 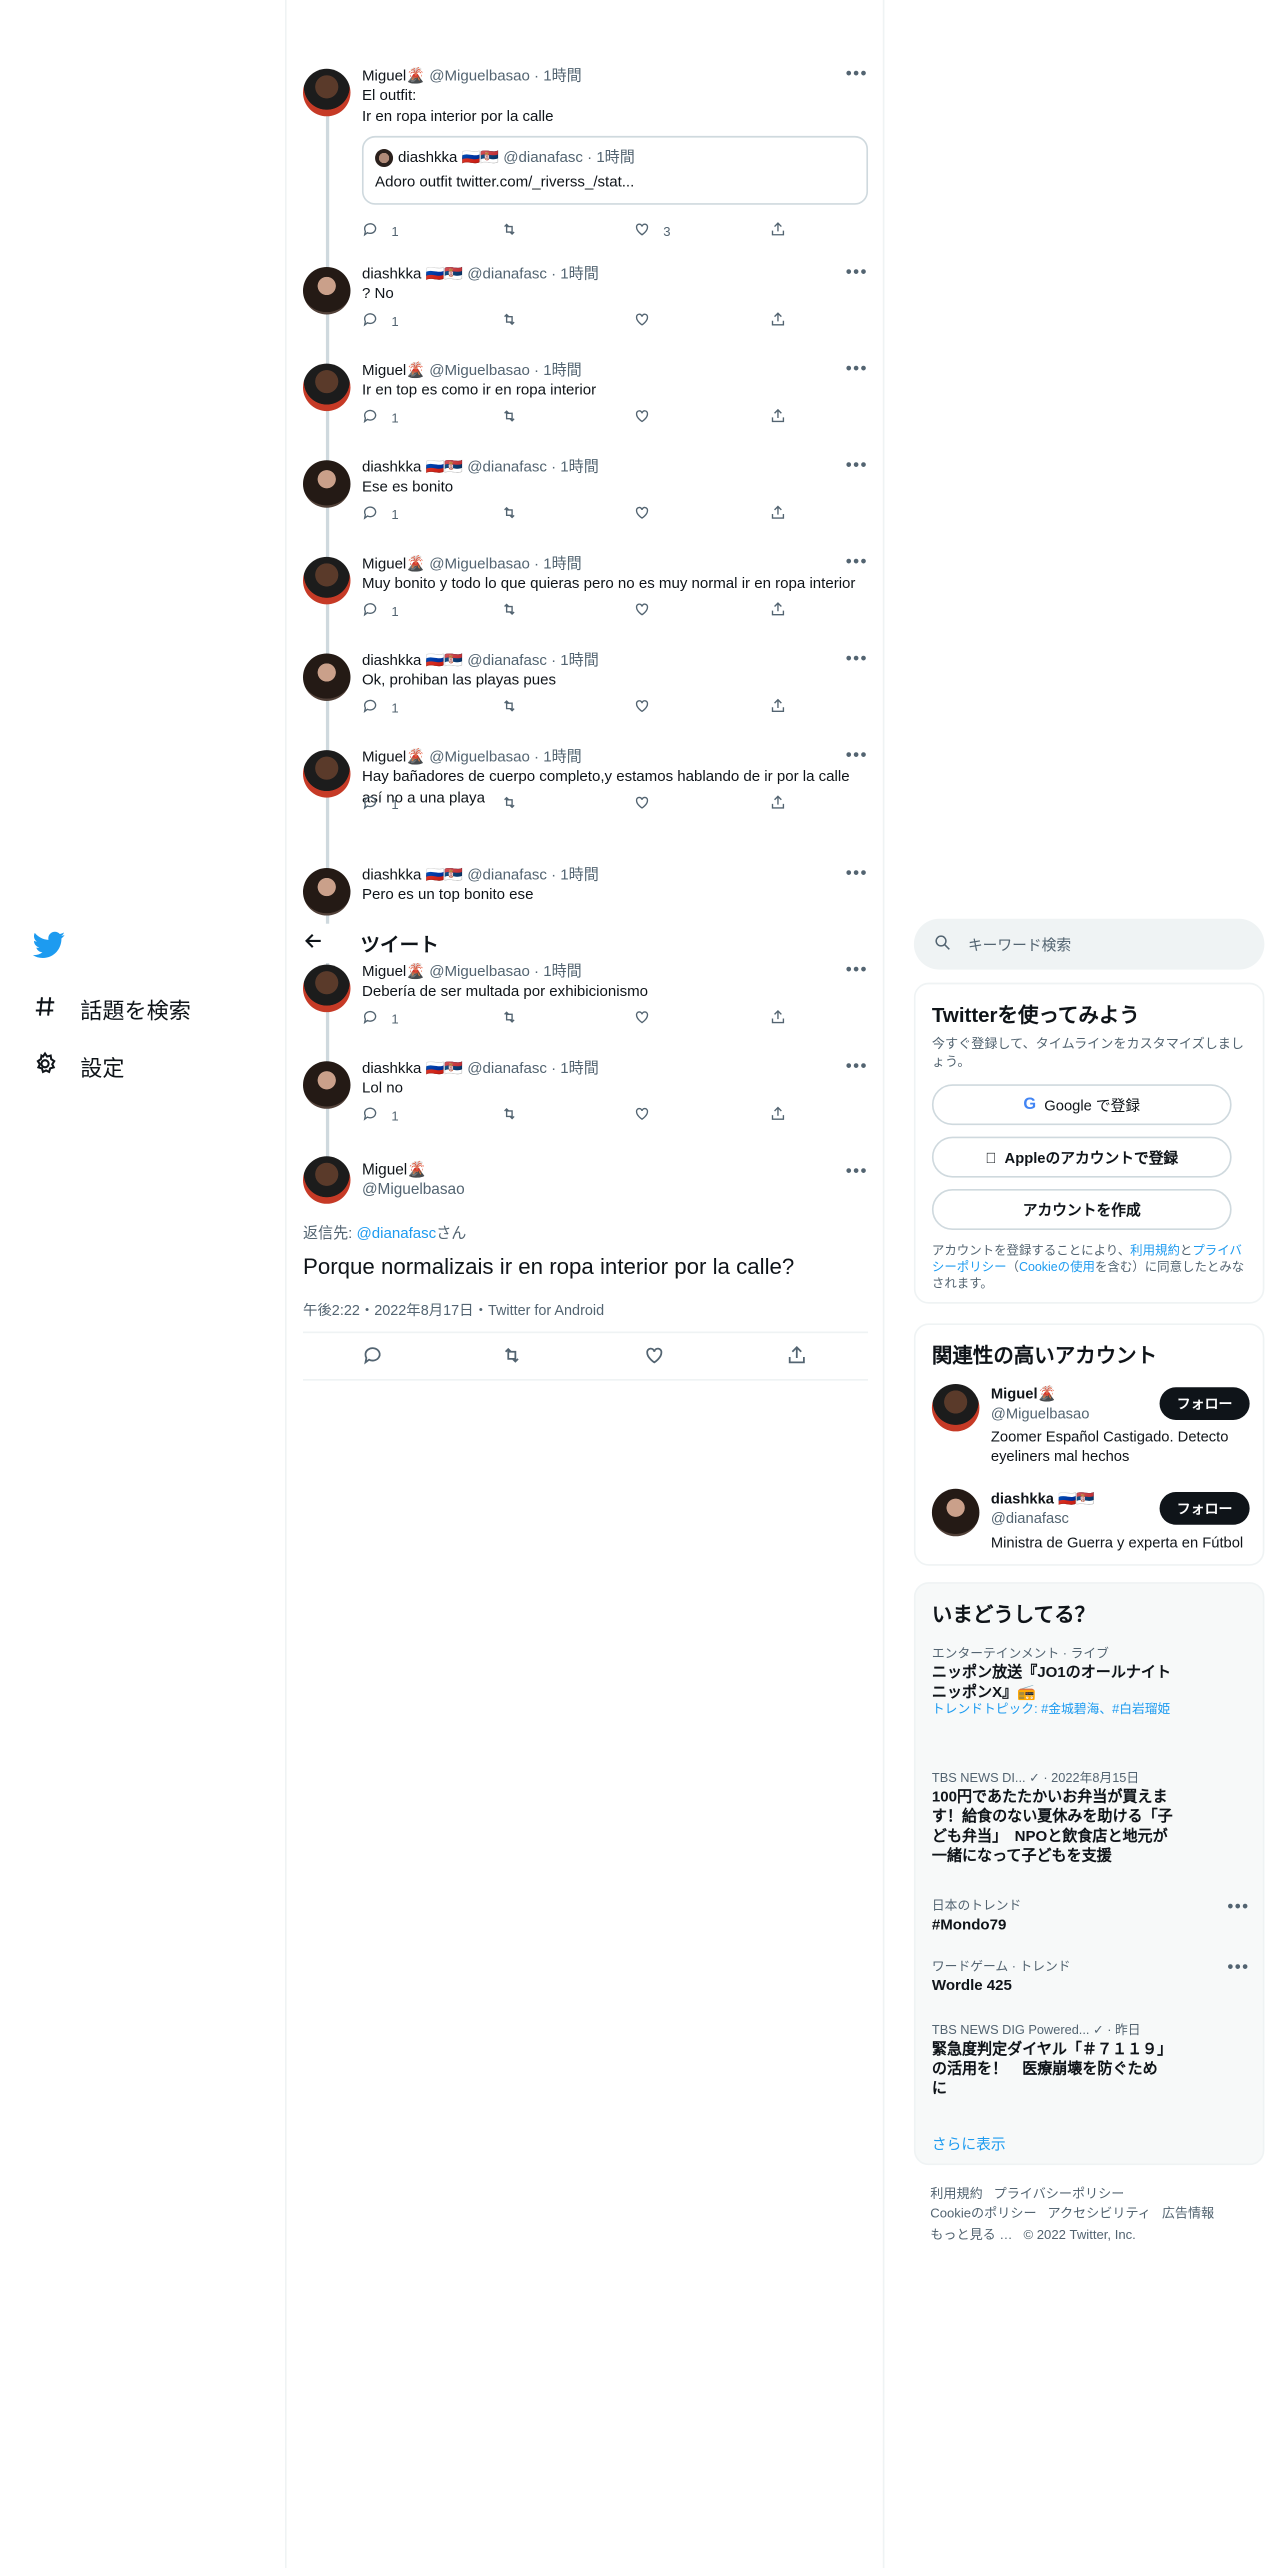 I want to click on apple-signup-button: Appleのアカウントで登録, so click(x=1081, y=1157).